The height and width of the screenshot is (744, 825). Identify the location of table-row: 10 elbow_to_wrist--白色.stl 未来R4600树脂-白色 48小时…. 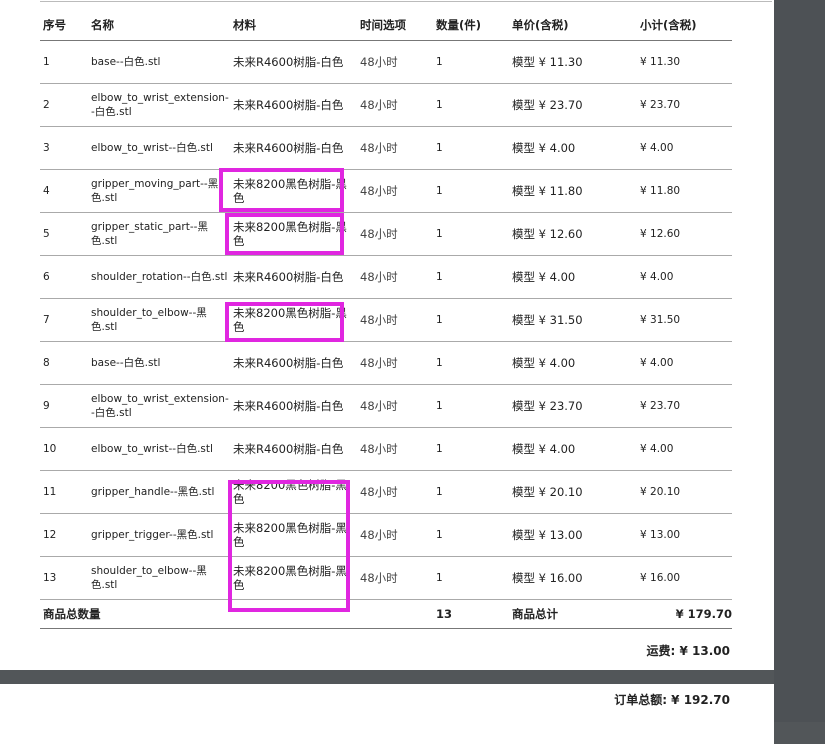
(386, 449).